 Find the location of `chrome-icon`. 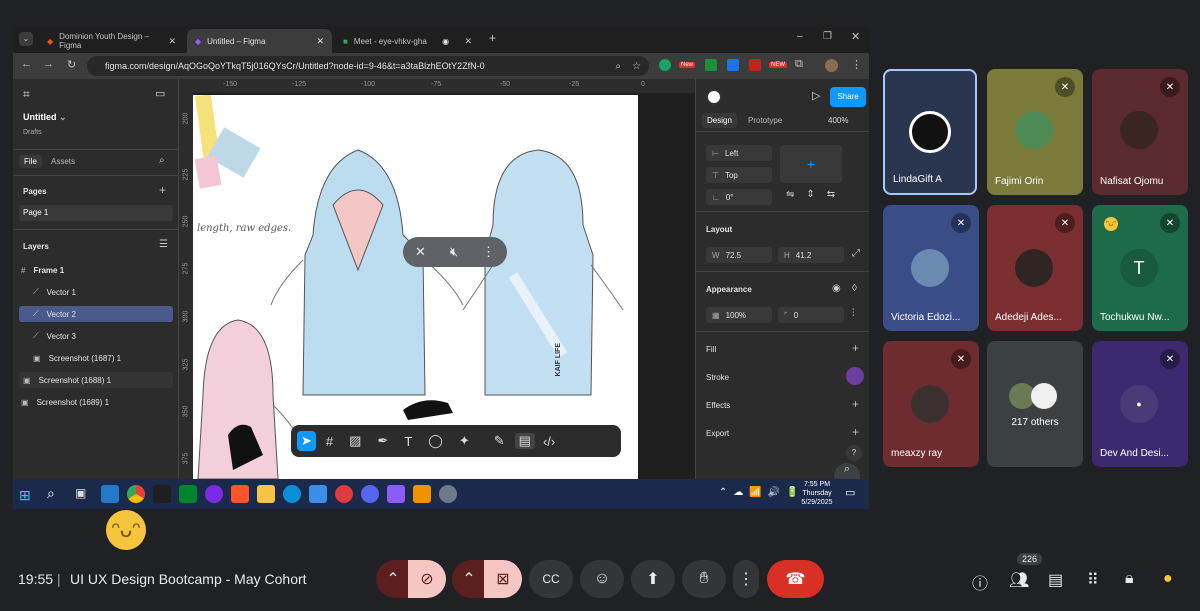

chrome-icon is located at coordinates (136, 494).